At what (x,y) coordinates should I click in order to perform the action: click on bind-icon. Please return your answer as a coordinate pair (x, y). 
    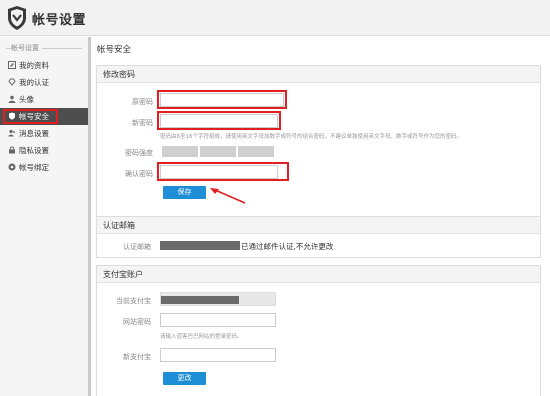
    Looking at the image, I should click on (12, 167).